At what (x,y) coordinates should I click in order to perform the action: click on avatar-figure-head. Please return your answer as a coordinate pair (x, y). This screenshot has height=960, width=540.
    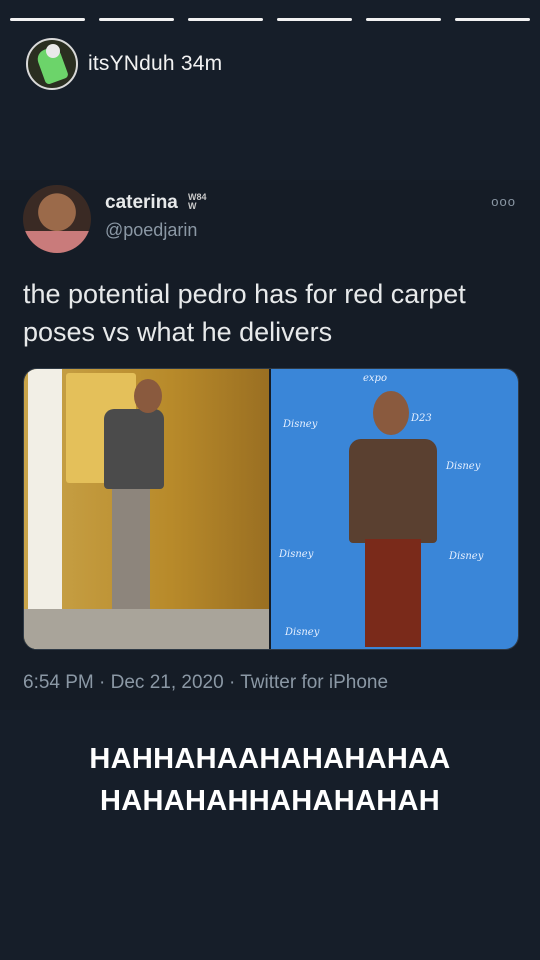
    Looking at the image, I should click on (53, 51).